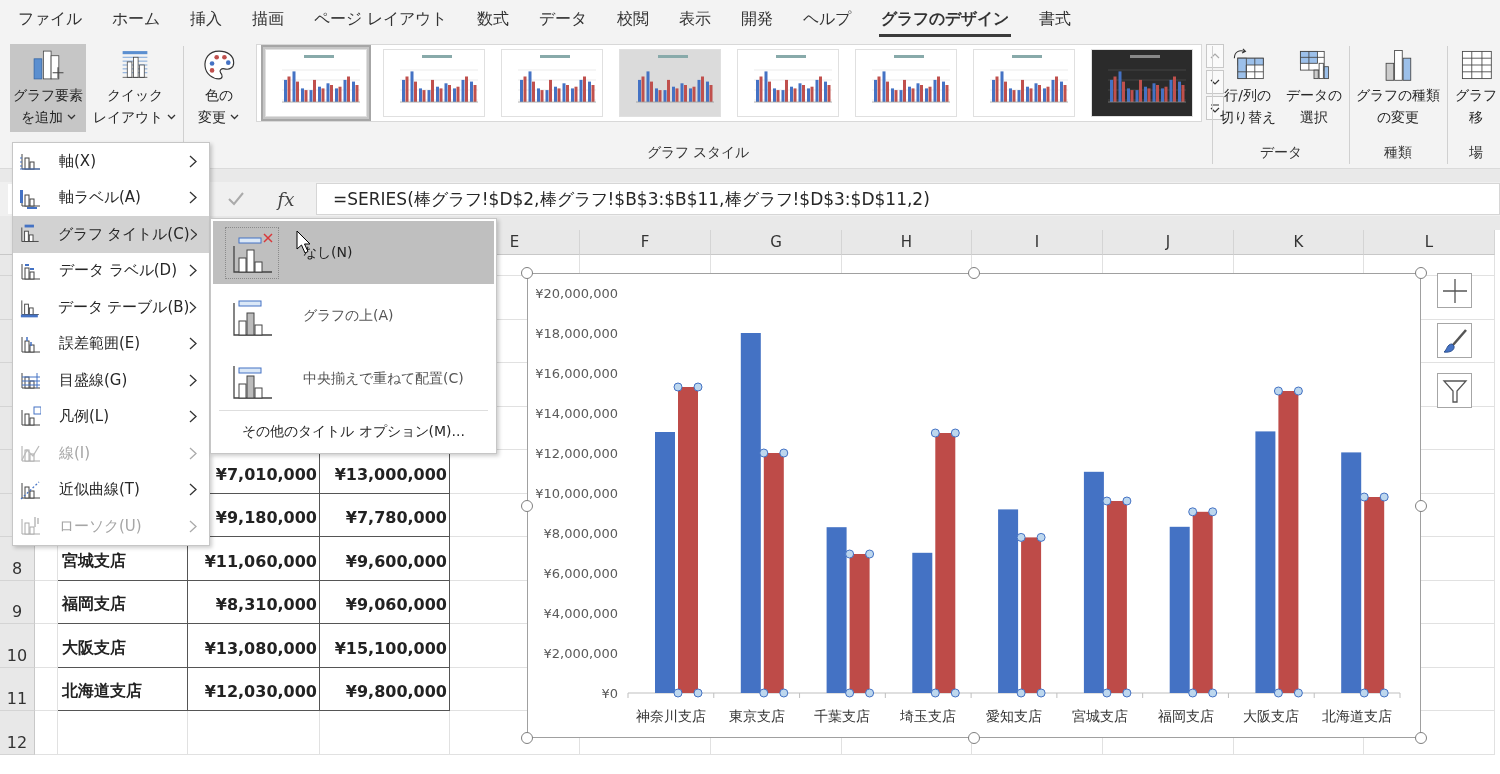 This screenshot has height=774, width=1500. I want to click on menu-item: 軸ラベル(A), so click(111, 197).